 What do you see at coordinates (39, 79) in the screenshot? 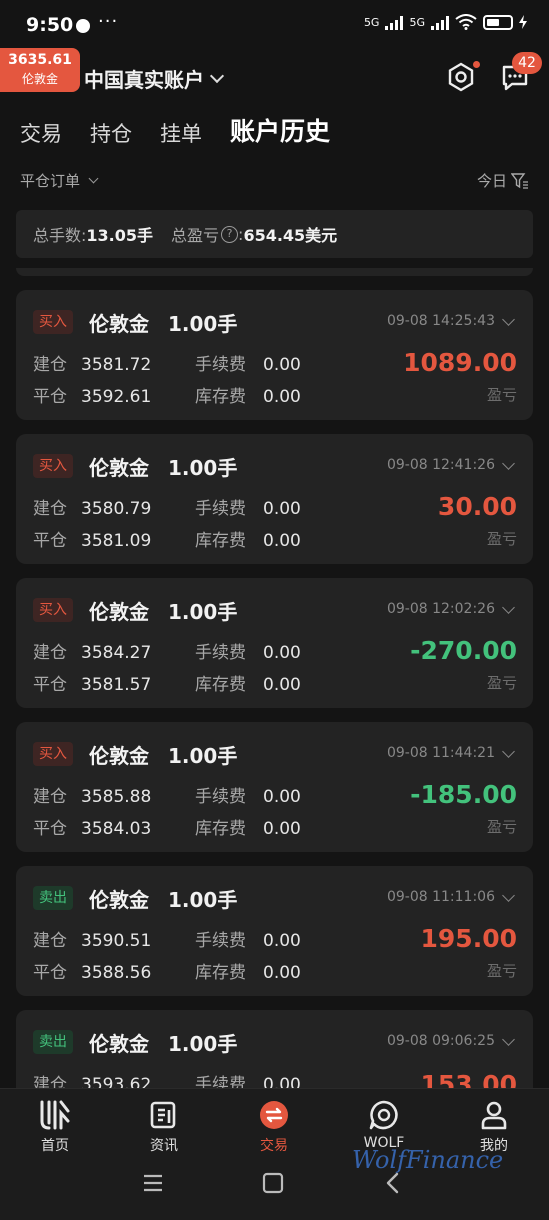
I see `price-badge-label: 伦敦金` at bounding box center [39, 79].